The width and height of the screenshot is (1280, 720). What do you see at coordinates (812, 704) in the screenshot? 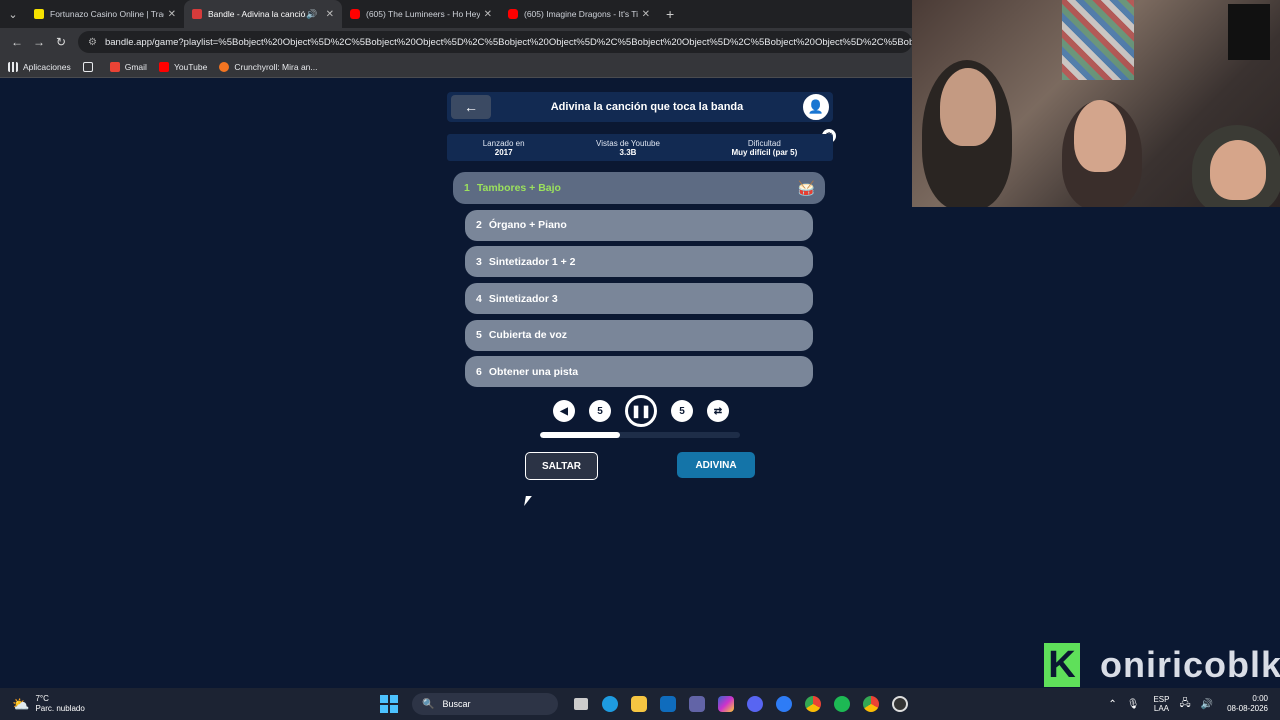
I see `chrome-icon` at bounding box center [812, 704].